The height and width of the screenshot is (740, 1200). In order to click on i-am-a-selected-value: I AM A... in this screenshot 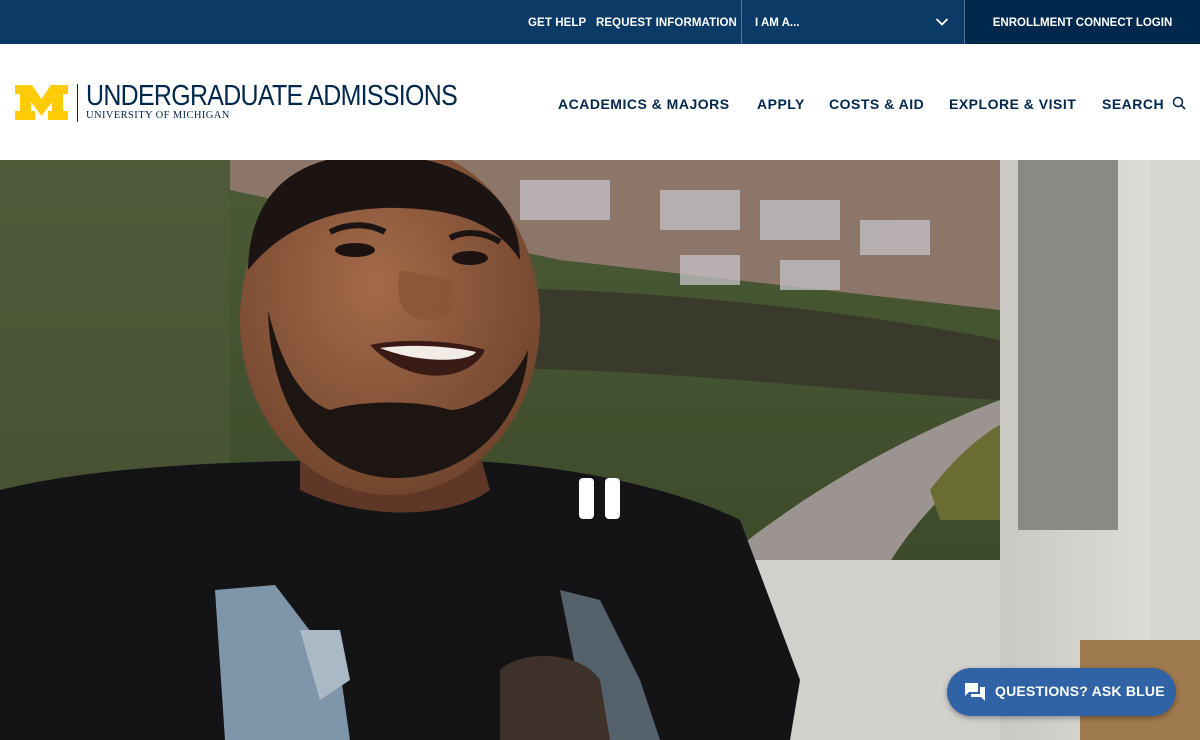, I will do `click(777, 23)`.